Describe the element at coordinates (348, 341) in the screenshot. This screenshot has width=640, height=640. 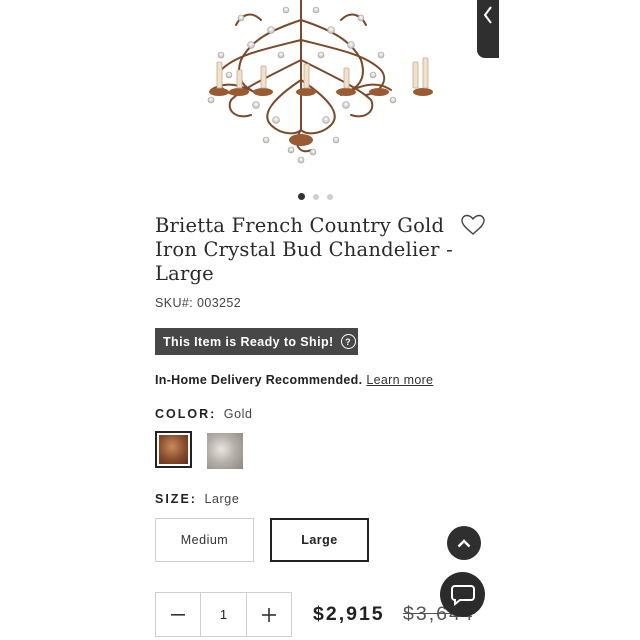
I see `help-icon: ?` at that location.